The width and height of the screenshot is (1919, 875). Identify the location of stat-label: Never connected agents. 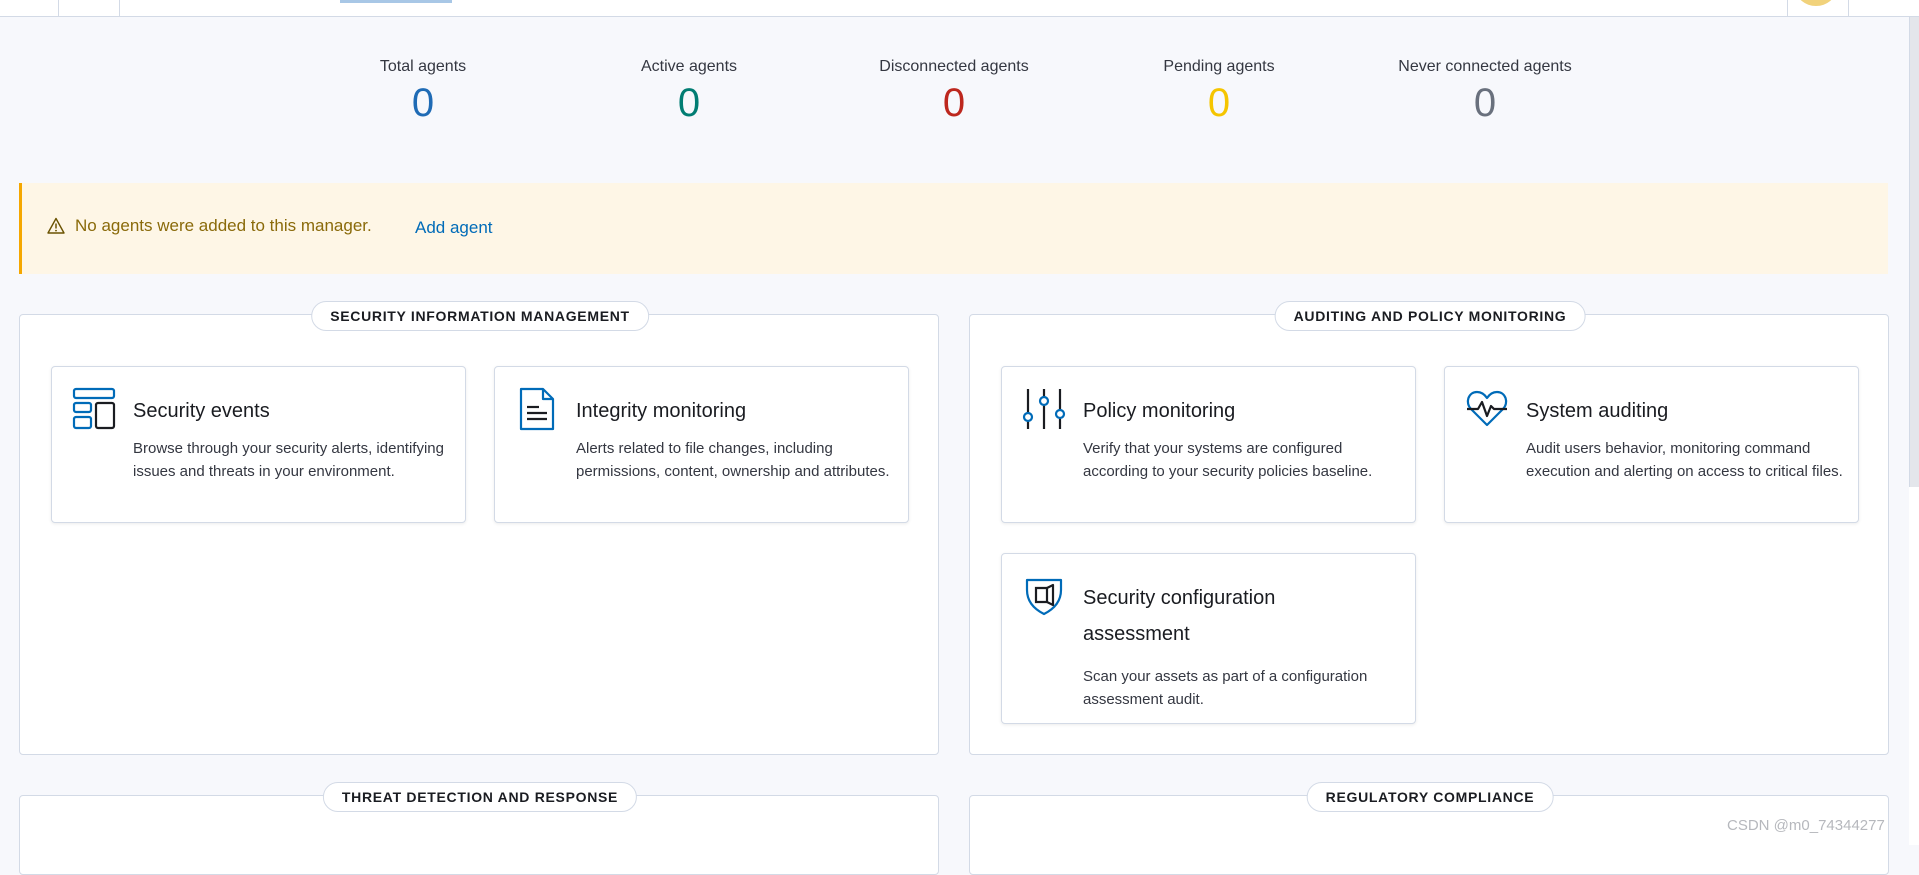
(1485, 66).